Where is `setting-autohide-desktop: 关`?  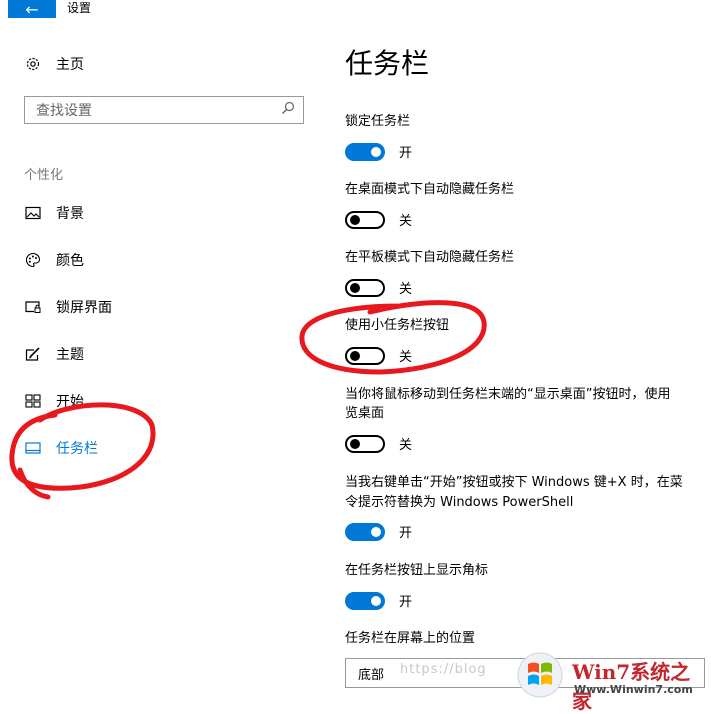 setting-autohide-desktop: 关 is located at coordinates (378, 219).